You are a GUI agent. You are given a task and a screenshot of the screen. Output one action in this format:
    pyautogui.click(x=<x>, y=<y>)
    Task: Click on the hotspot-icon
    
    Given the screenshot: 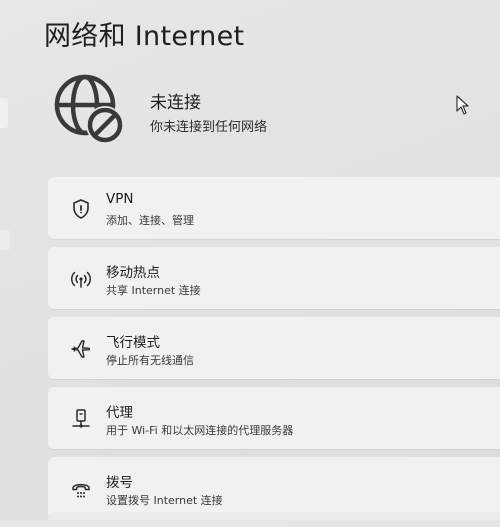 What is the action you would take?
    pyautogui.click(x=81, y=279)
    